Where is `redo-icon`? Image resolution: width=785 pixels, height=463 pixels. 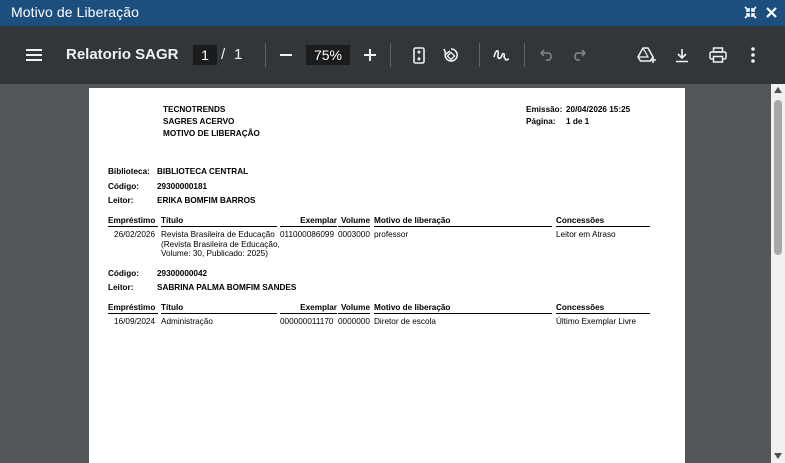 redo-icon is located at coordinates (579, 55).